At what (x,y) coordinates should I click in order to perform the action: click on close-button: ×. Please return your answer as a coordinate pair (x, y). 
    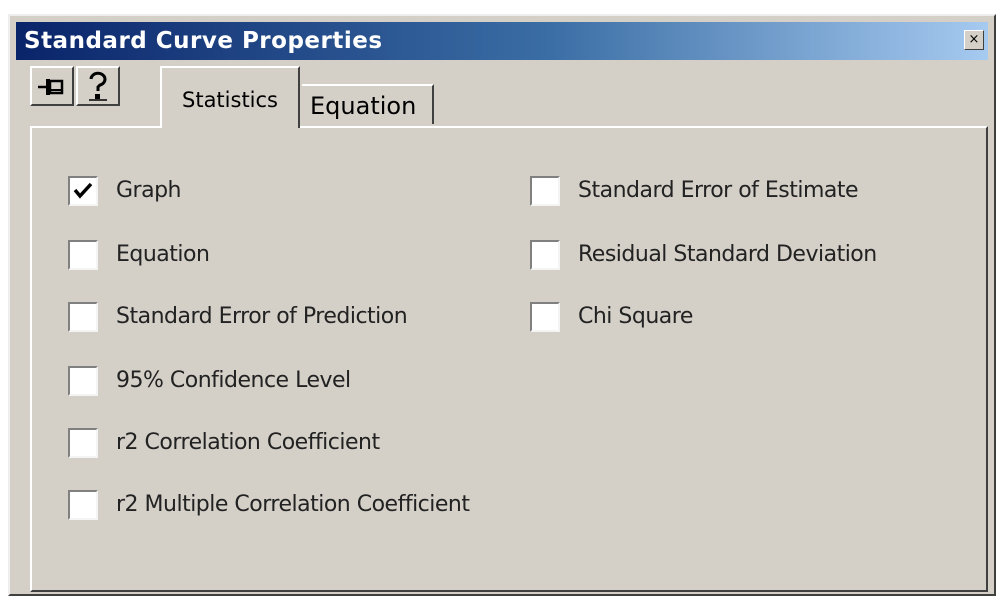
    Looking at the image, I should click on (974, 40).